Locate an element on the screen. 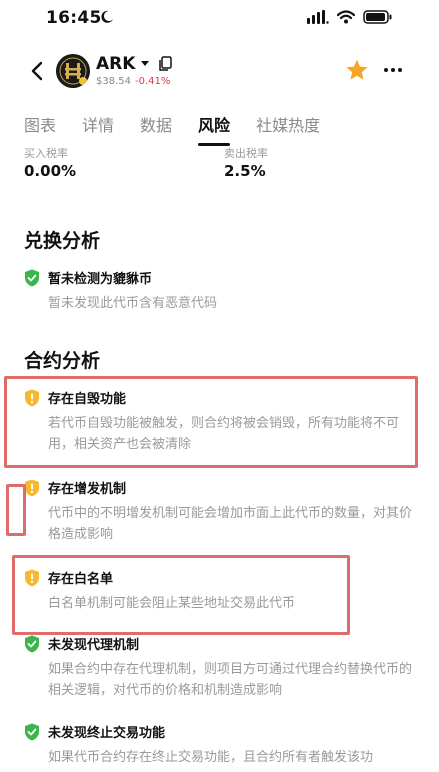  buy-tax-label: 买入税率 is located at coordinates (46, 153).